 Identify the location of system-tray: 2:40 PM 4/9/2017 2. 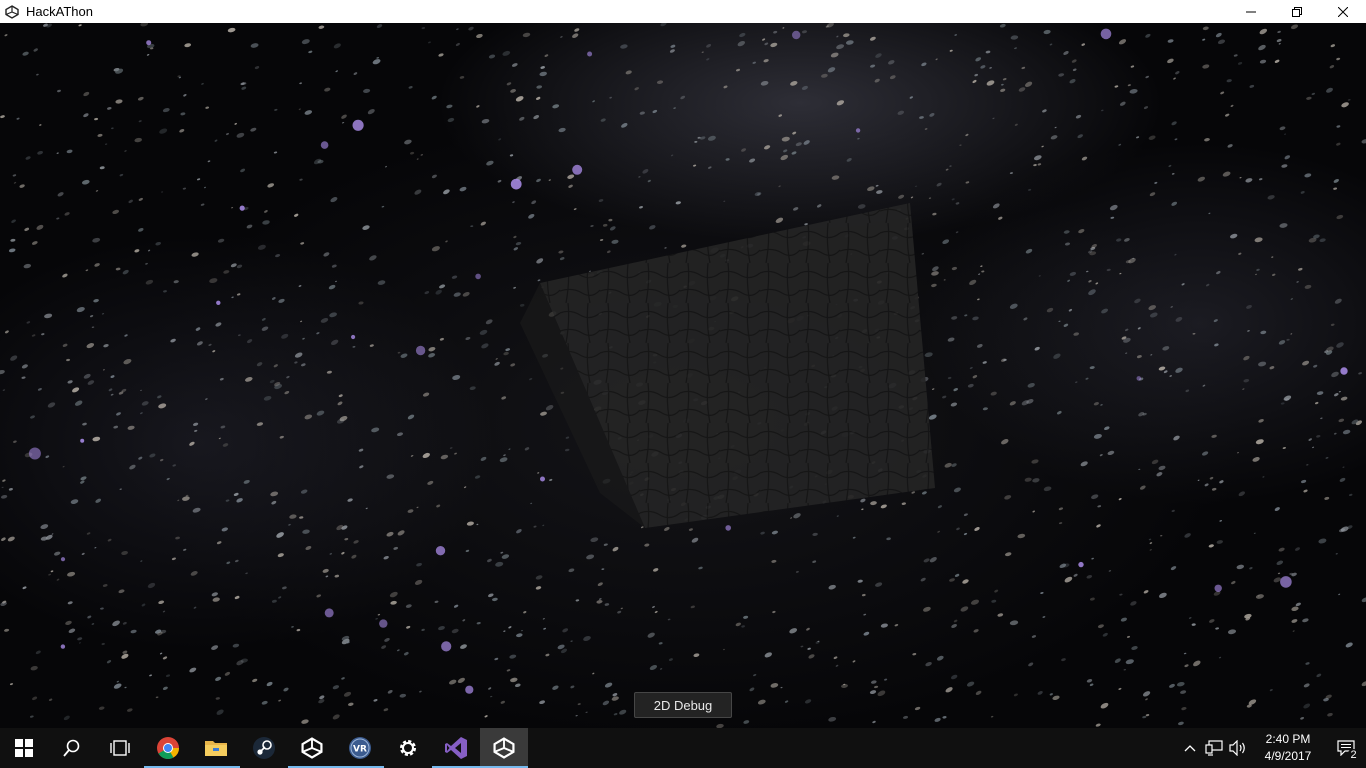
(1272, 748).